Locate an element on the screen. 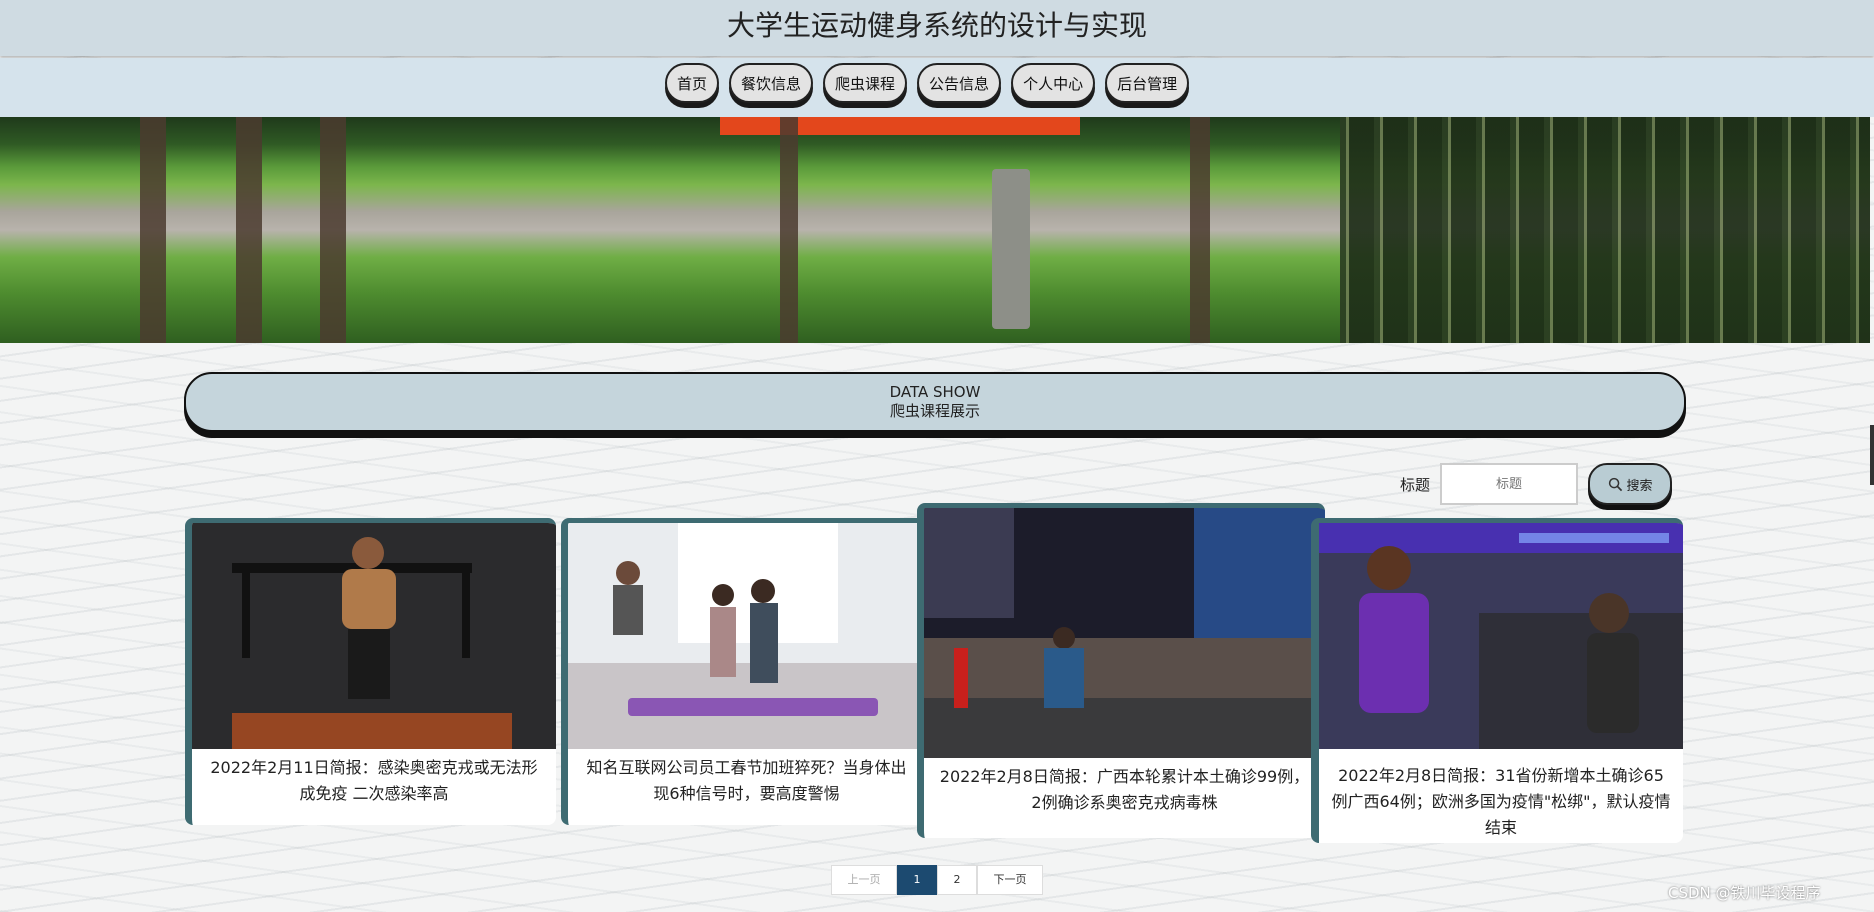 The height and width of the screenshot is (912, 1874). search-label: 标题 is located at coordinates (1415, 484).